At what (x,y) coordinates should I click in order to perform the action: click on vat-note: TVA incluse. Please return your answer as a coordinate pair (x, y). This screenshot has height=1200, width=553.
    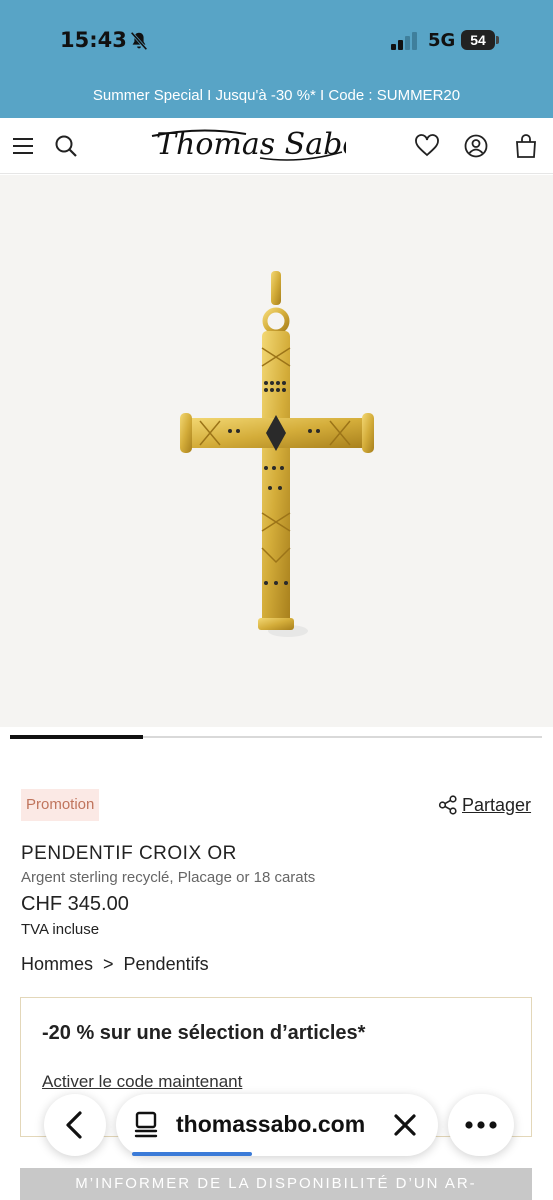
    Looking at the image, I should click on (60, 929).